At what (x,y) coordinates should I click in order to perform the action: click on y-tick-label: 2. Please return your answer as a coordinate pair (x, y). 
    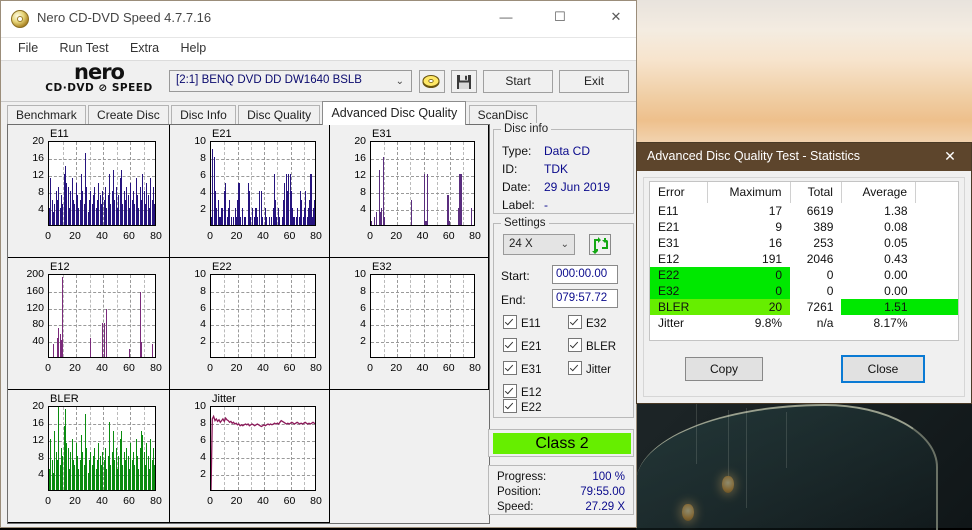
    Looking at the image, I should click on (188, 209).